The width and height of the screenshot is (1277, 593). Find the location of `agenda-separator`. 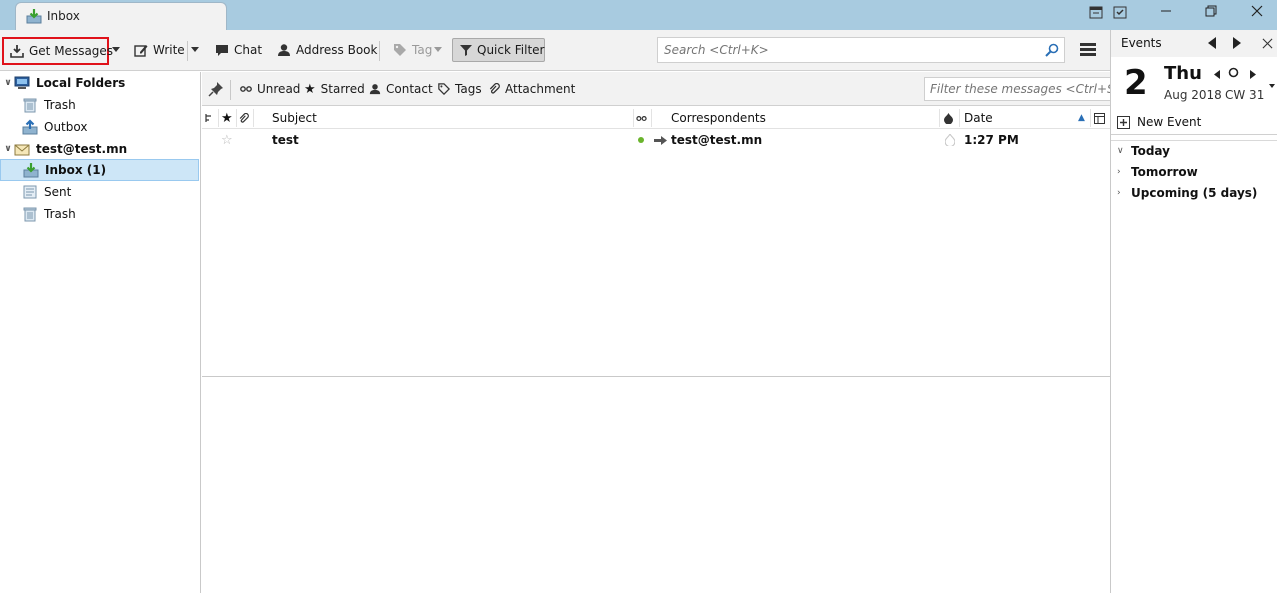

agenda-separator is located at coordinates (1194, 140).